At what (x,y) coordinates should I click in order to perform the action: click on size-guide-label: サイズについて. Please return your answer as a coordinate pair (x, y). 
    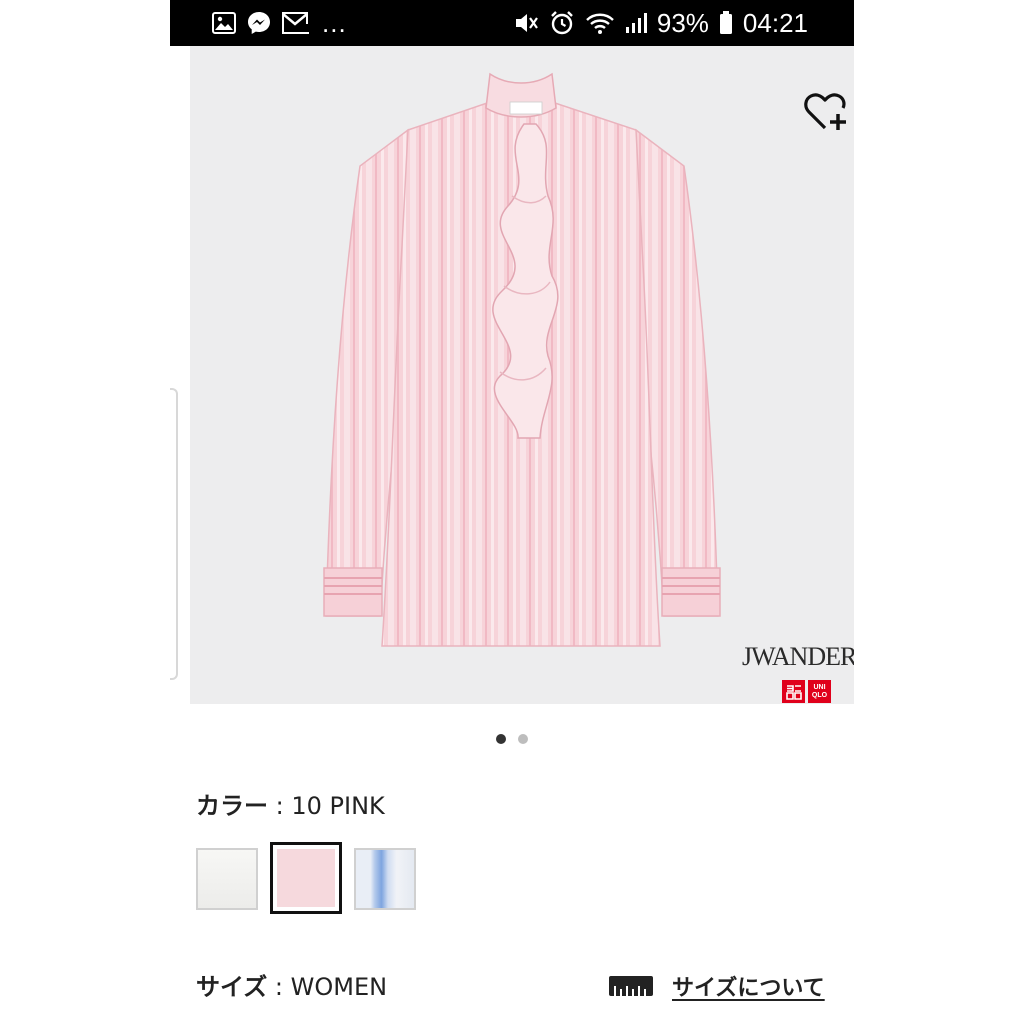
    Looking at the image, I should click on (748, 986).